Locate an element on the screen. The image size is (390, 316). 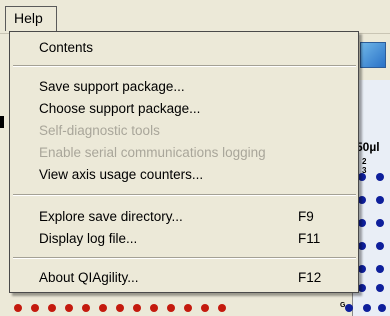
plate-row-label: G is located at coordinates (343, 305).